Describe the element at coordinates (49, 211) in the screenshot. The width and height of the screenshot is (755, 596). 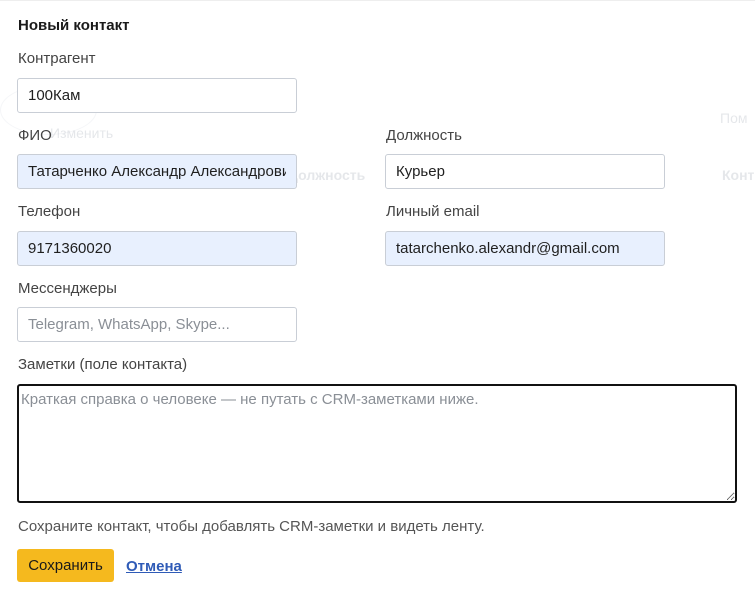
I see `phone-label: Телефон` at that location.